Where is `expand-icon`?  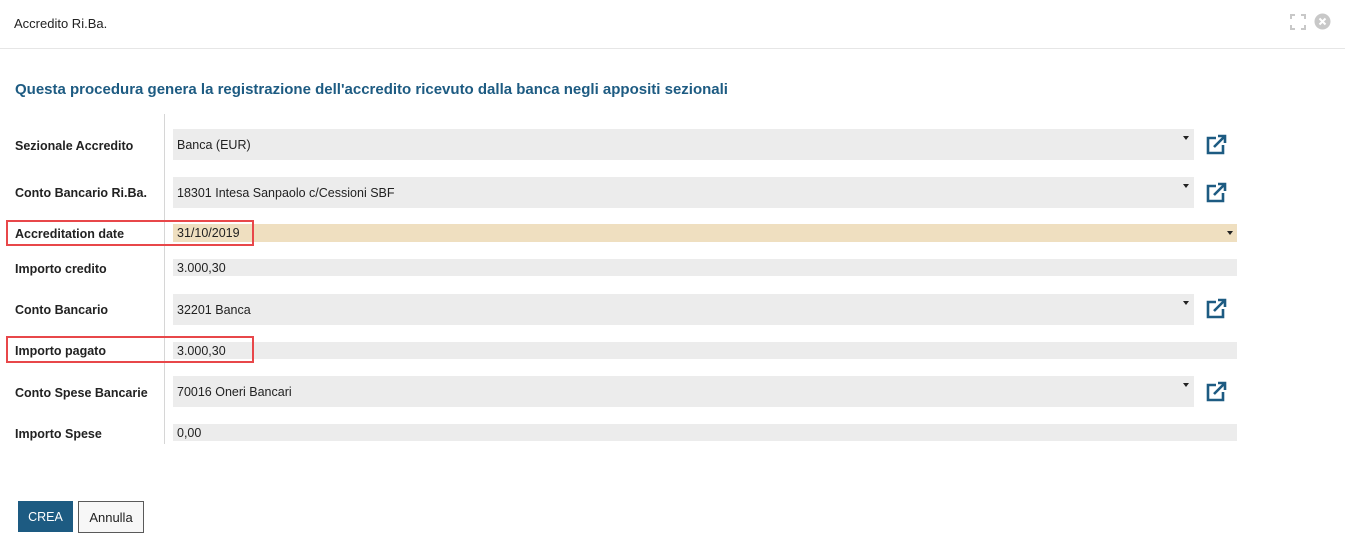
expand-icon is located at coordinates (1298, 24).